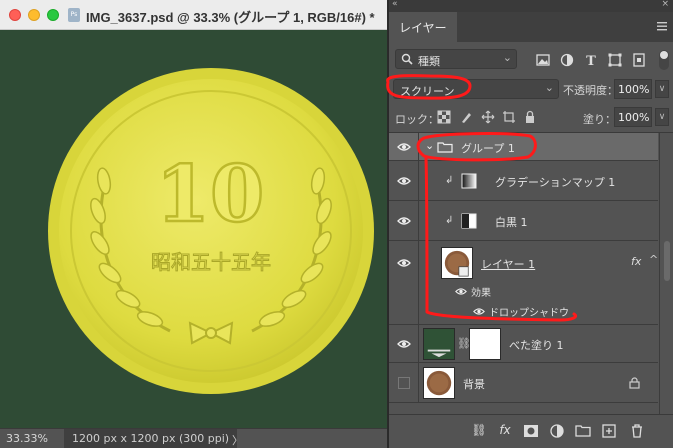 This screenshot has width=673, height=448. Describe the element at coordinates (662, 26) in the screenshot. I see `panel-menu-icon` at that location.